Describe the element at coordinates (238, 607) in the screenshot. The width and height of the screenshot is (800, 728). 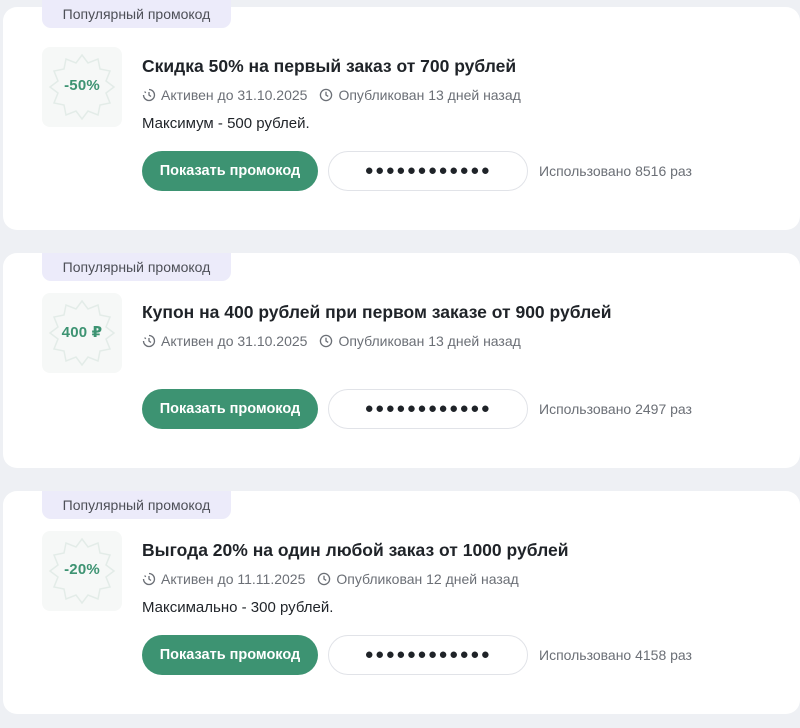
I see `promo-note: Максимально - 300 рублей.` at that location.